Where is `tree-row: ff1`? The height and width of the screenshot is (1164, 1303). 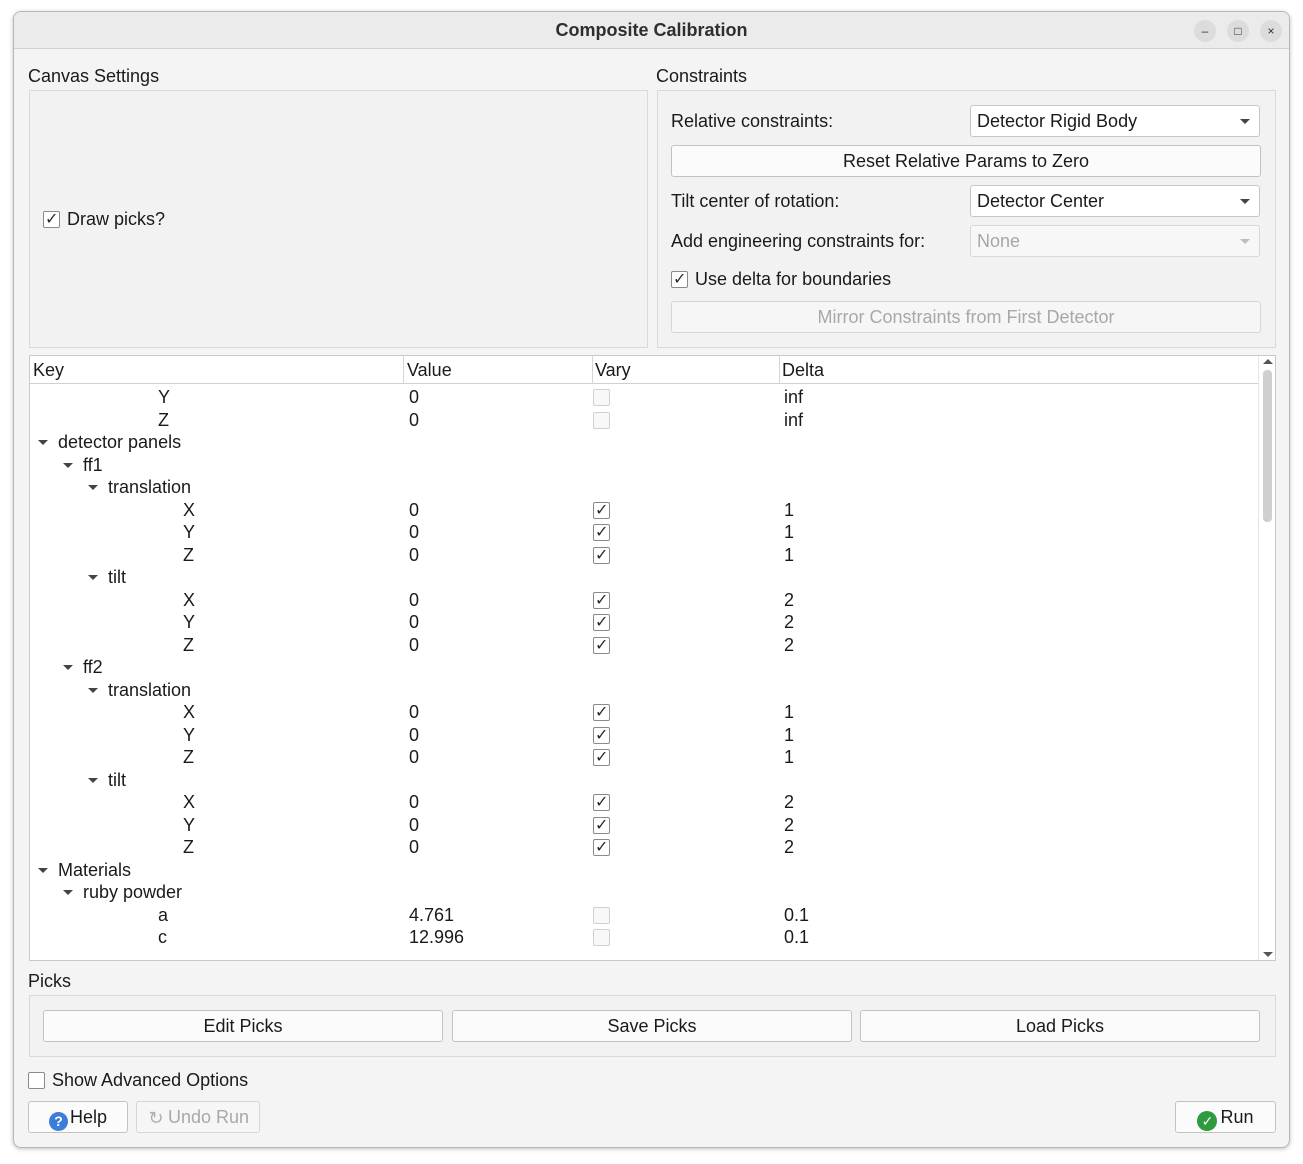 tree-row: ff1 is located at coordinates (644, 465).